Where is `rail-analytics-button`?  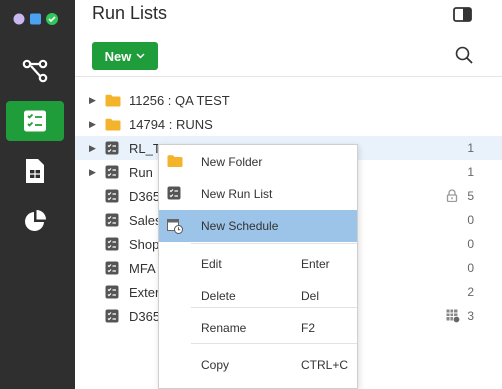 rail-analytics-button is located at coordinates (35, 221).